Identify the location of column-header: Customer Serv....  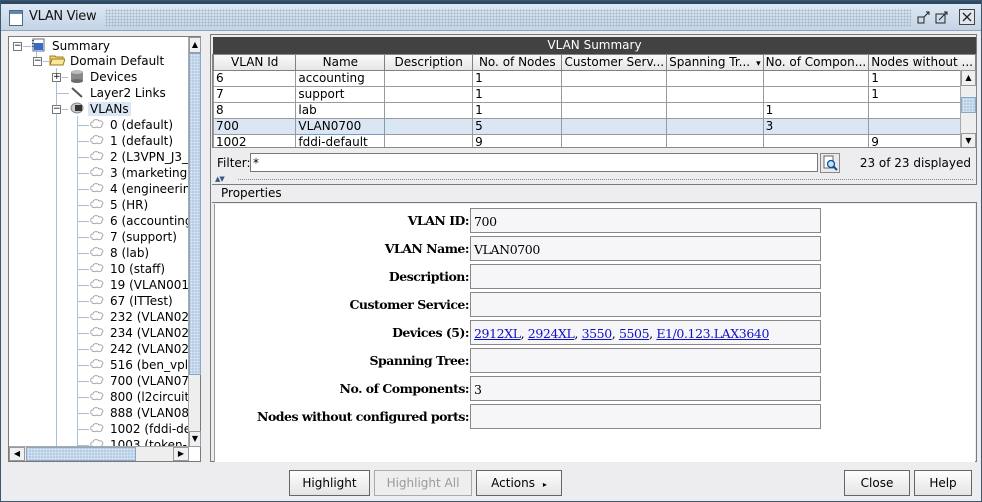
(614, 63).